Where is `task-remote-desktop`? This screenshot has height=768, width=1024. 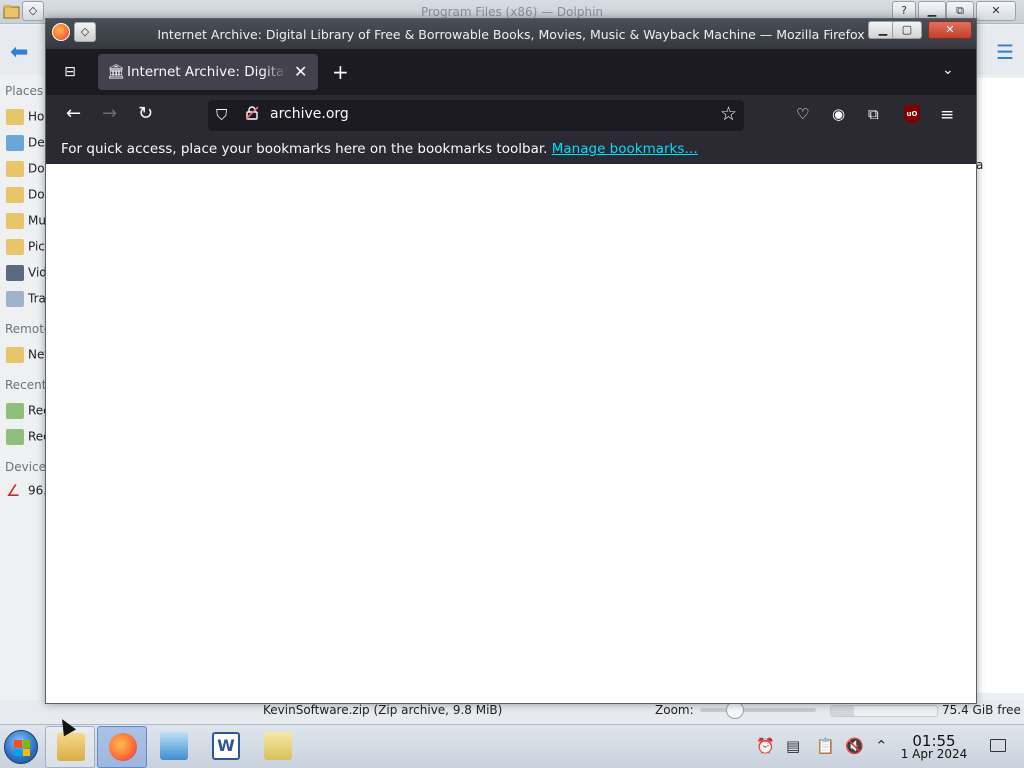 task-remote-desktop is located at coordinates (174, 747).